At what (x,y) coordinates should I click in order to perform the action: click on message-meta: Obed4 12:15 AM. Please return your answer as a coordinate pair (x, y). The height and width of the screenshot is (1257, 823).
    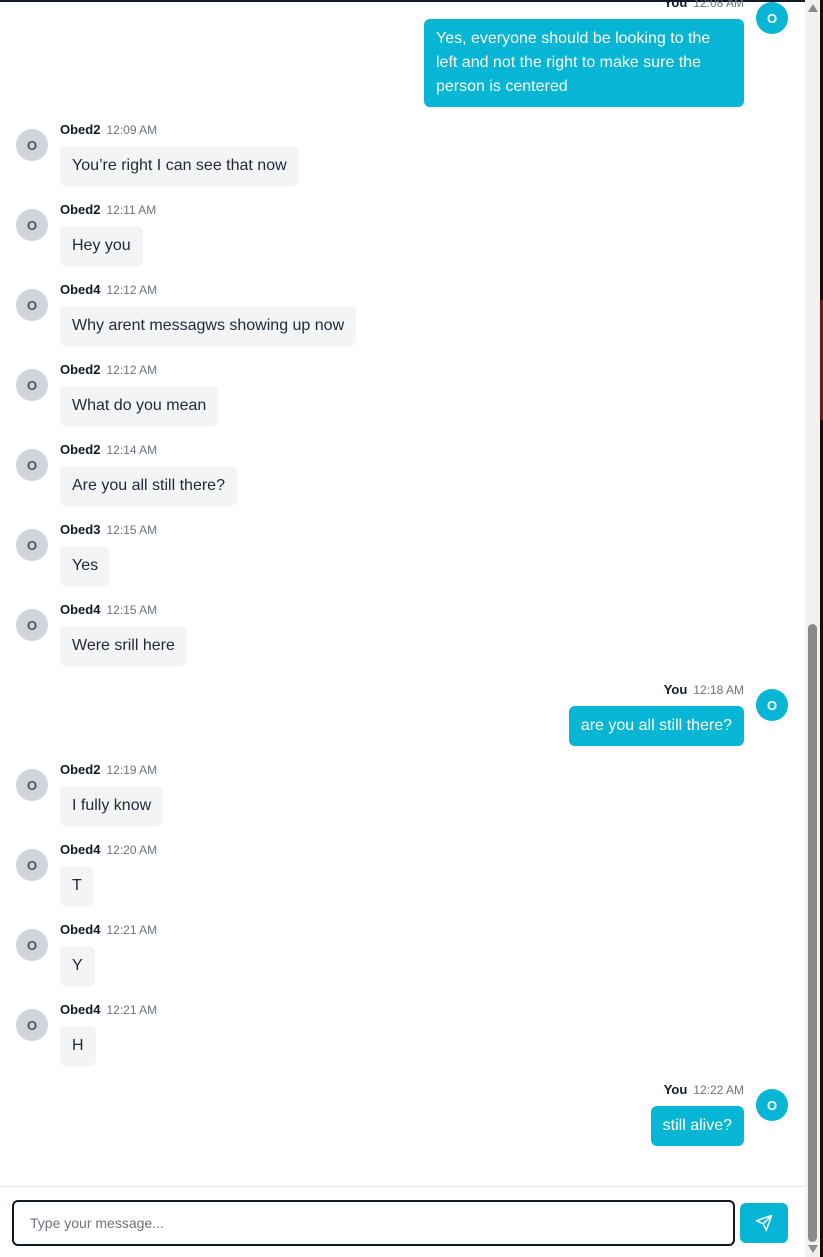
    Looking at the image, I should click on (108, 609).